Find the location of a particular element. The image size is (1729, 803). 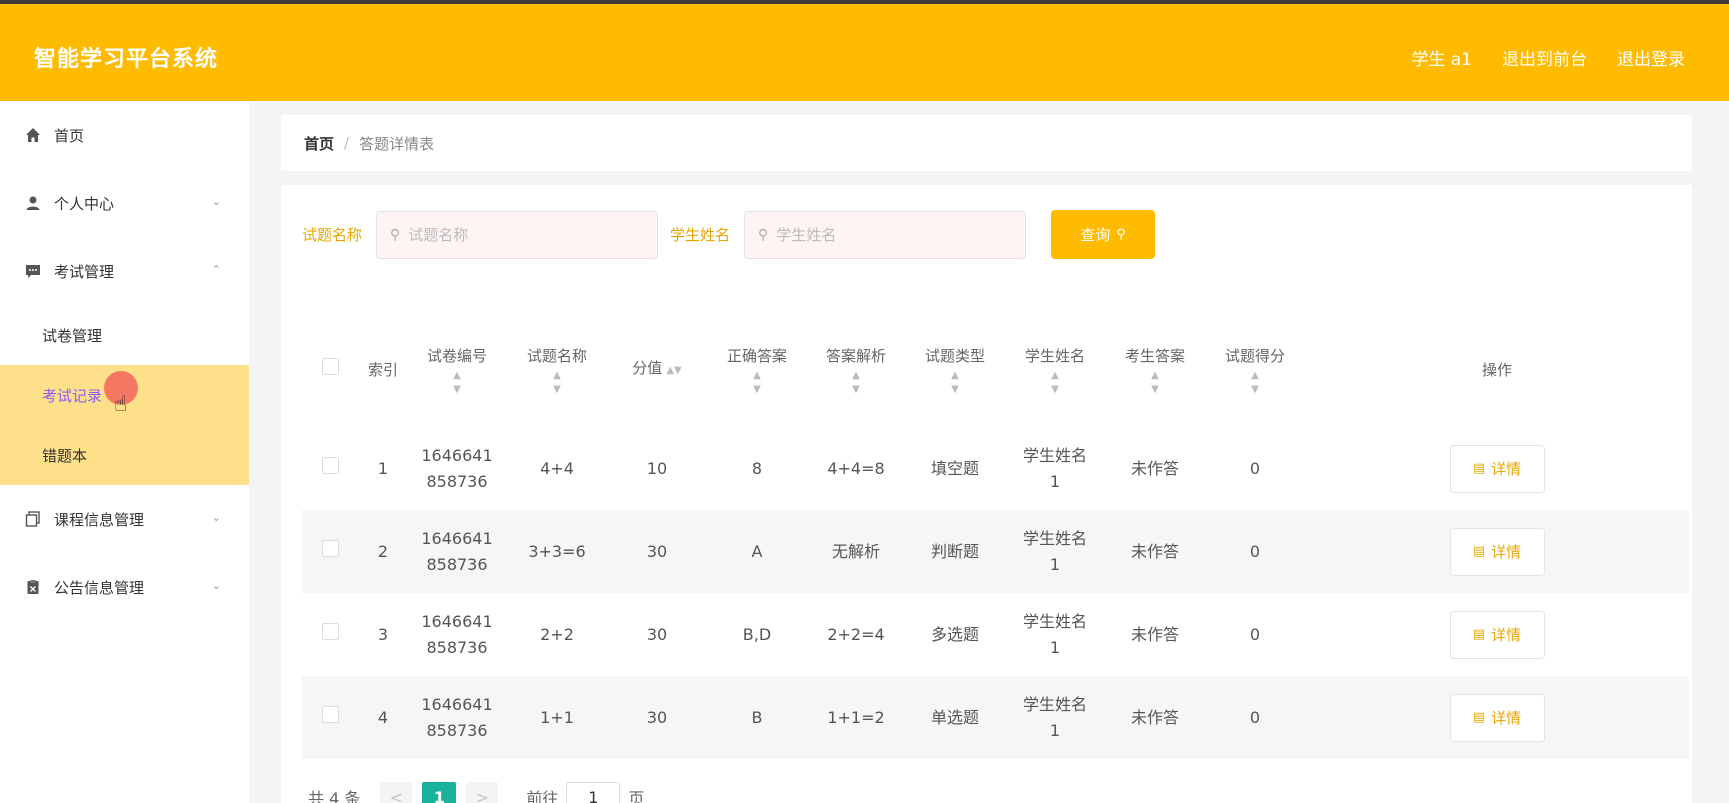

cell-type: 判断题 is located at coordinates (954, 551).